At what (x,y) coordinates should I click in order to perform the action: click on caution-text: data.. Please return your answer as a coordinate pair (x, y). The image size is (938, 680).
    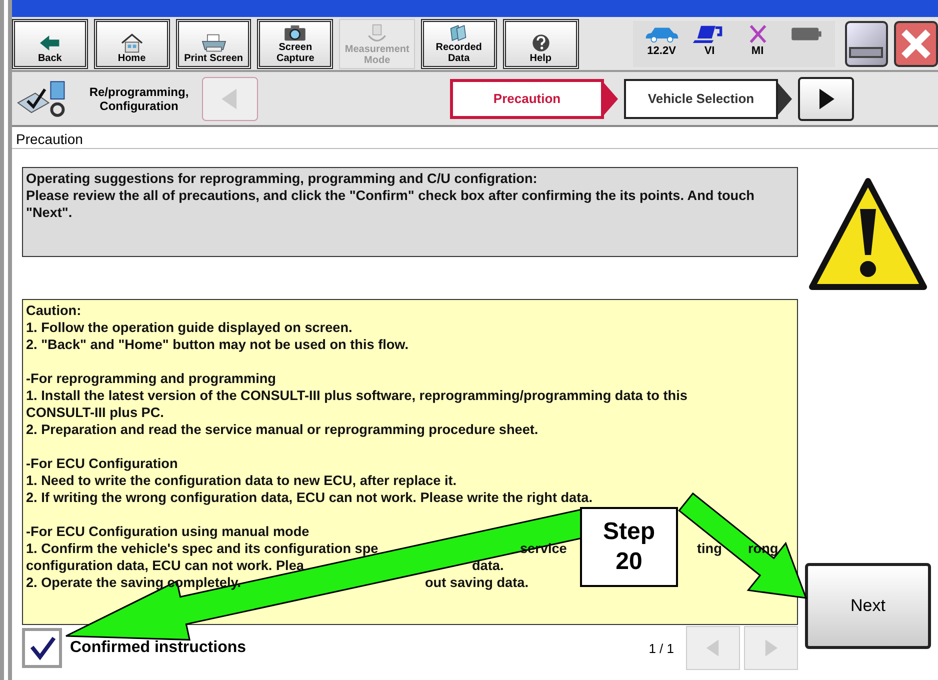
    Looking at the image, I should click on (488, 565).